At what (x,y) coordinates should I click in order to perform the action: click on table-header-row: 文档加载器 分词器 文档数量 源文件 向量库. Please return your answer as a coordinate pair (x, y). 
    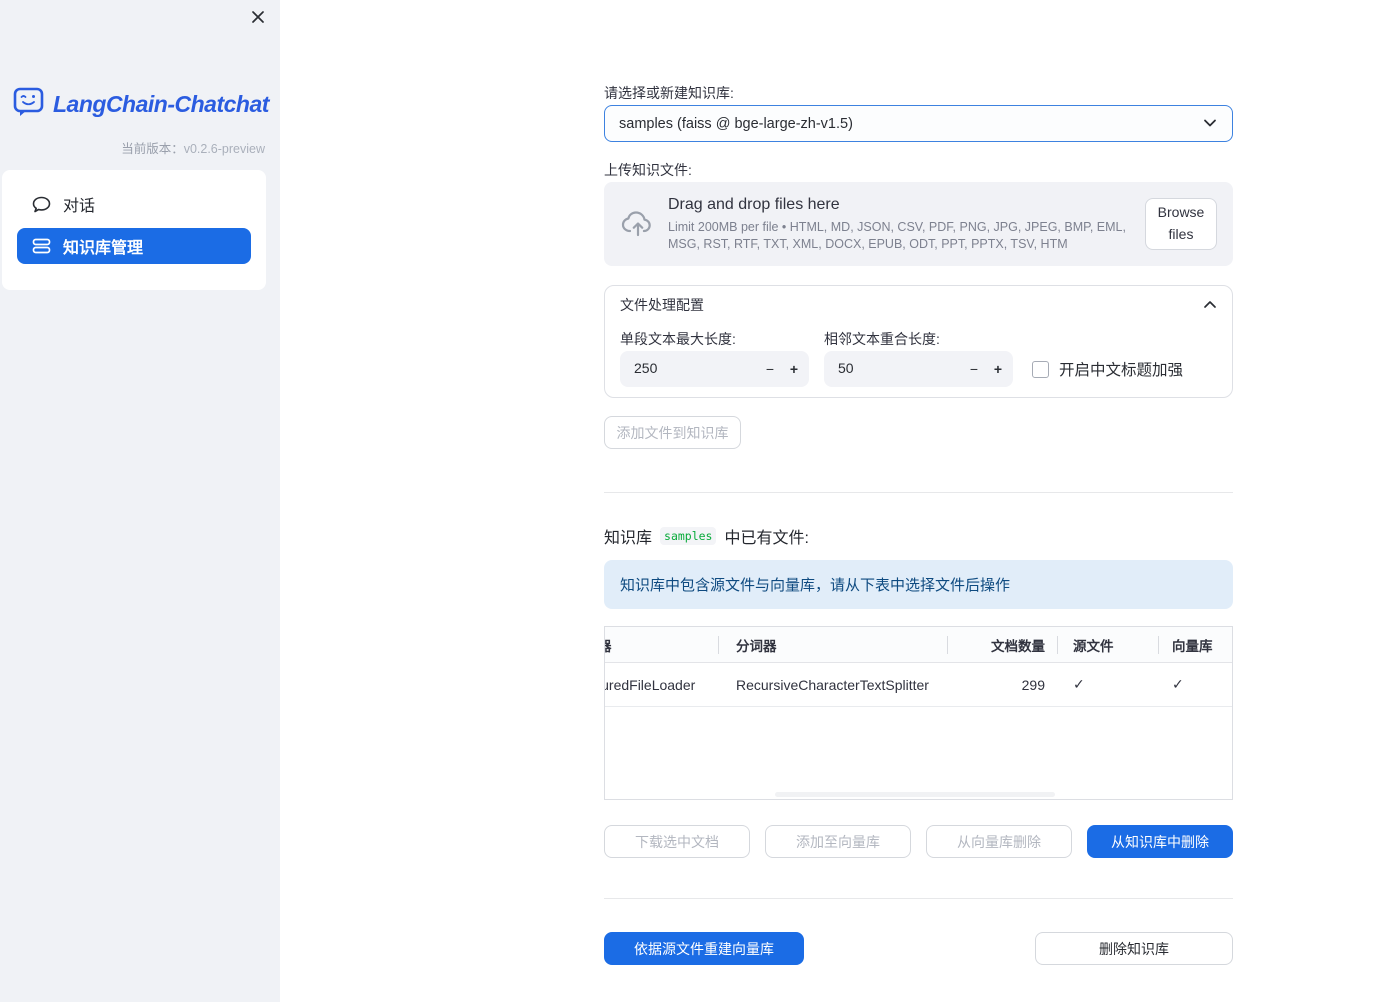
    Looking at the image, I should click on (918, 645).